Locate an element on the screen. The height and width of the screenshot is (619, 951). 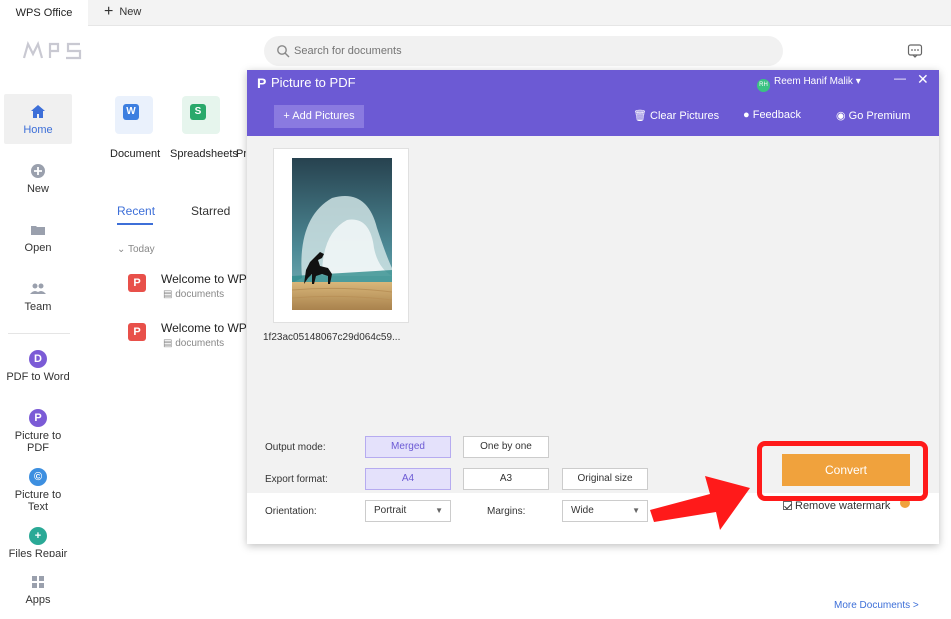
sidebar-item-label: New is located at coordinates (37, 189).